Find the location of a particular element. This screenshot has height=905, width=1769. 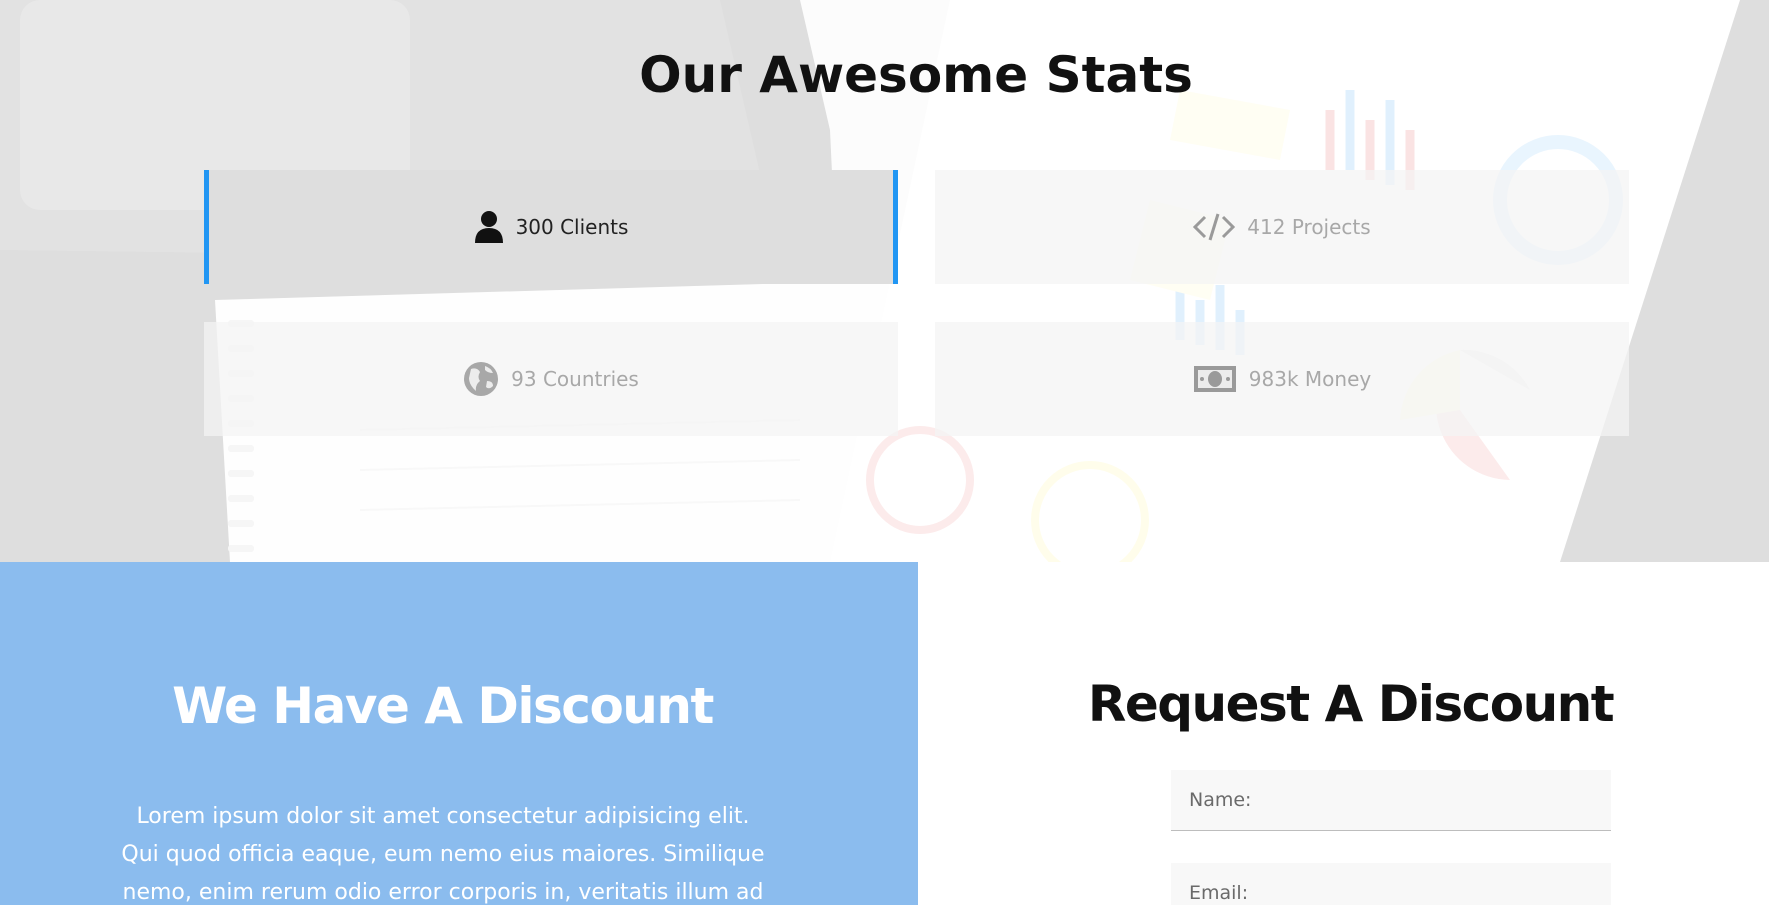

discount-title: We Have A Discount is located at coordinates (443, 706).